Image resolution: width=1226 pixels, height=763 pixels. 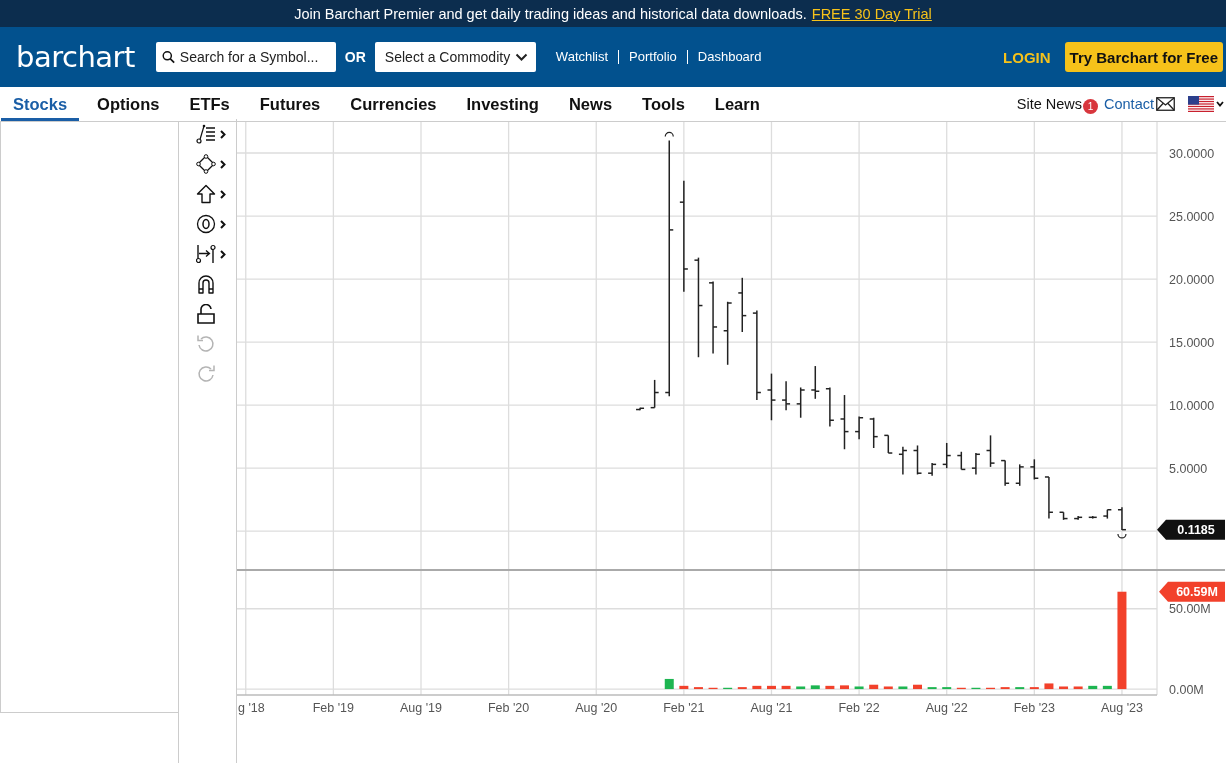 I want to click on axis-label: Aug '22, so click(x=946, y=708).